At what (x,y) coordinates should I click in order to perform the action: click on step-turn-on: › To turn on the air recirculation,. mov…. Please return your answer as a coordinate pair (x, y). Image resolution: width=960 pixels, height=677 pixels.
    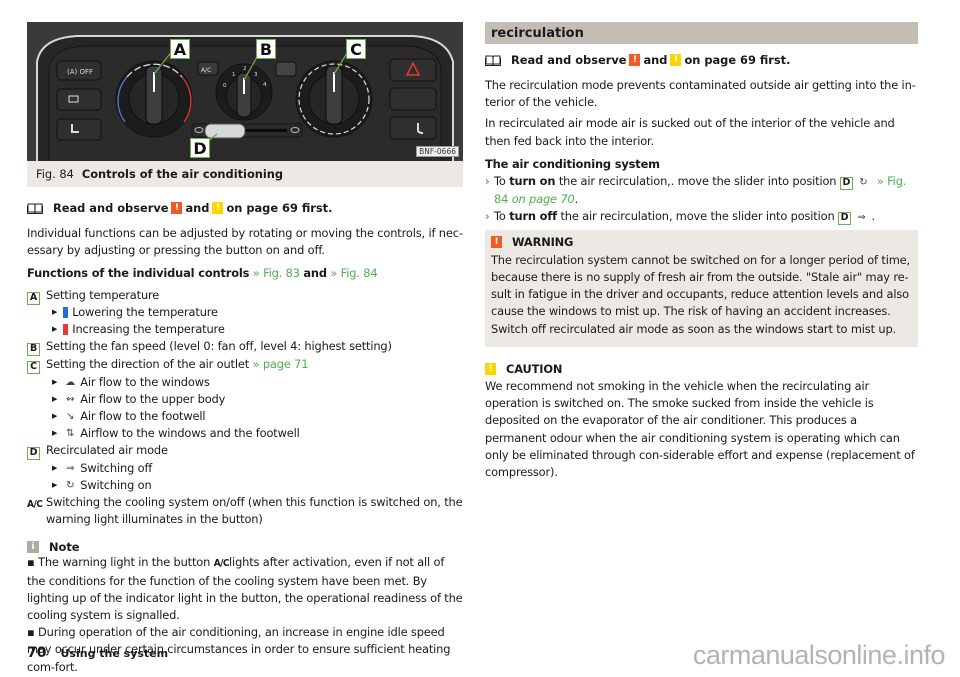
    Looking at the image, I should click on (701, 190).